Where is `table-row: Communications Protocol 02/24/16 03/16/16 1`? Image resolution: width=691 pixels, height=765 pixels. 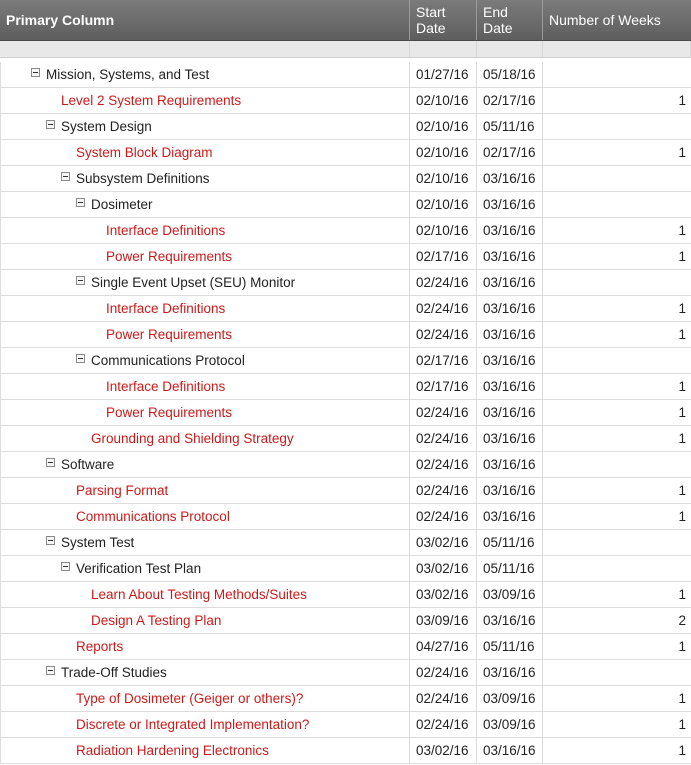
table-row: Communications Protocol 02/24/16 03/16/16 1 is located at coordinates (345, 517).